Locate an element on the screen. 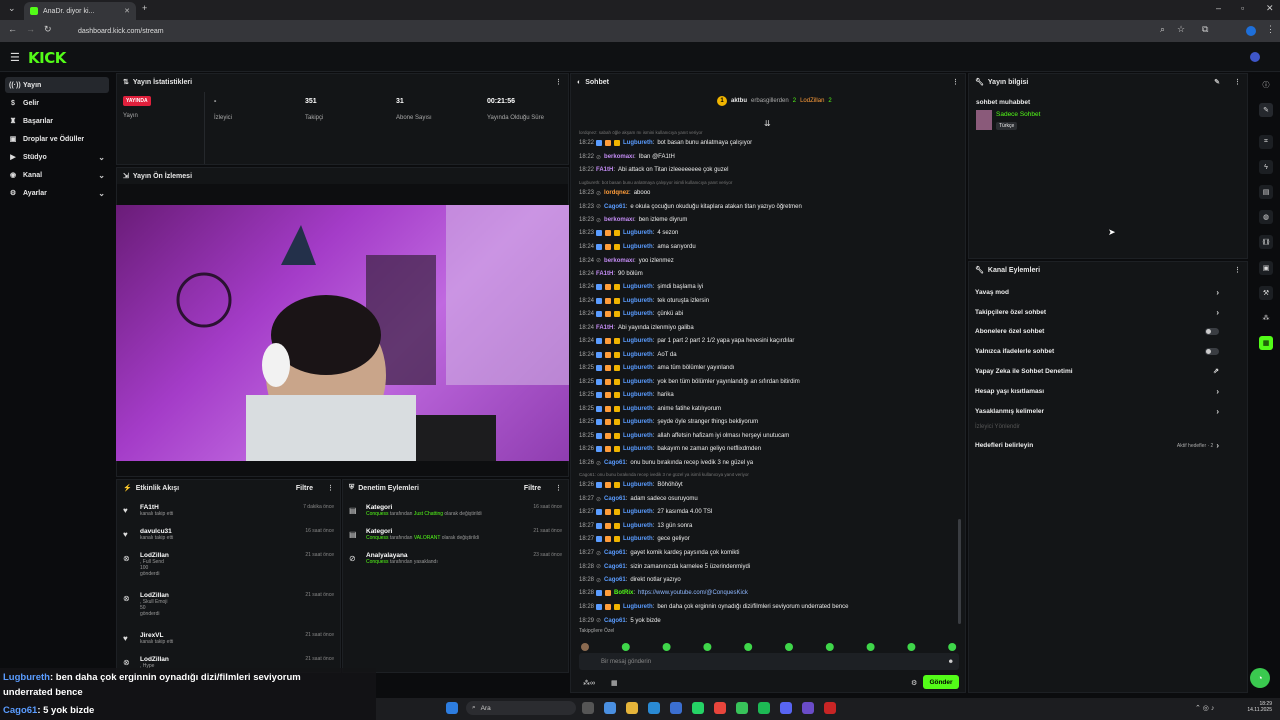  chat-message: 18:23 Lugbureth:4 sezon is located at coordinates (628, 233).